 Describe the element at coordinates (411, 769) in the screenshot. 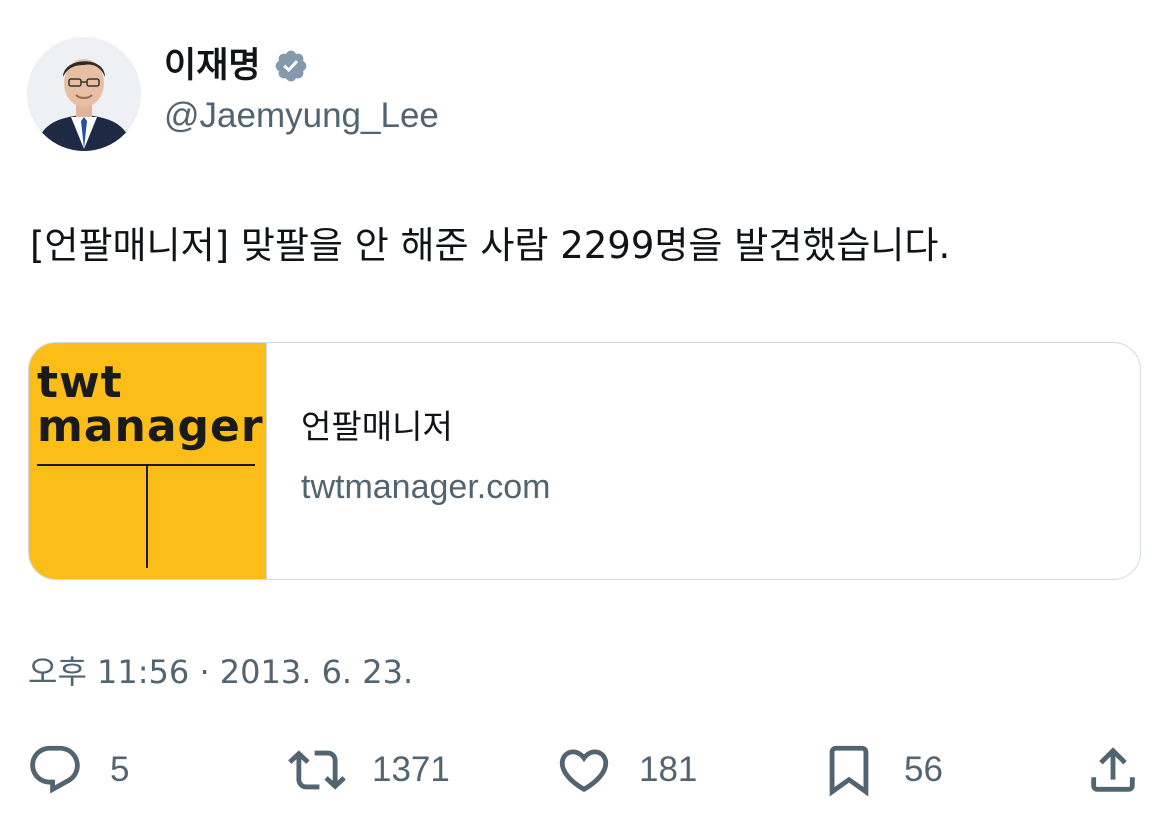

I see `retweet-count: 1371` at that location.